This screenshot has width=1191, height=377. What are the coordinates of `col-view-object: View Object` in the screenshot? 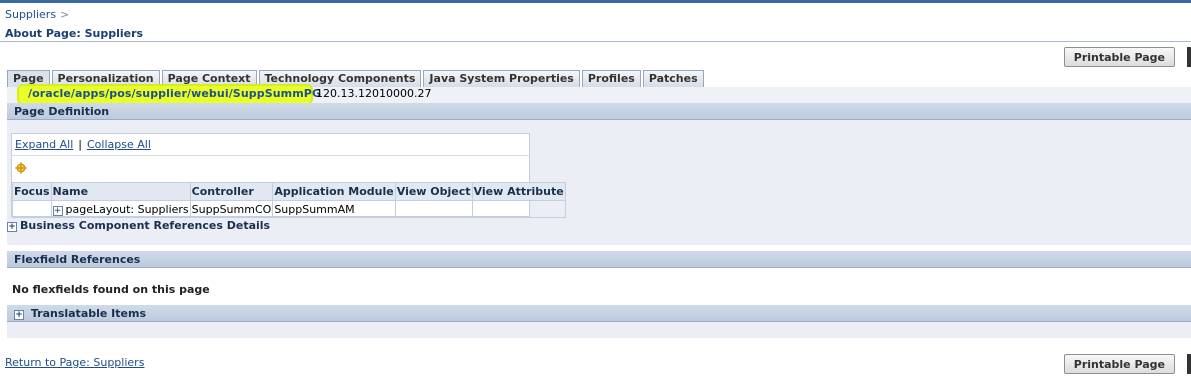 It's located at (433, 191).